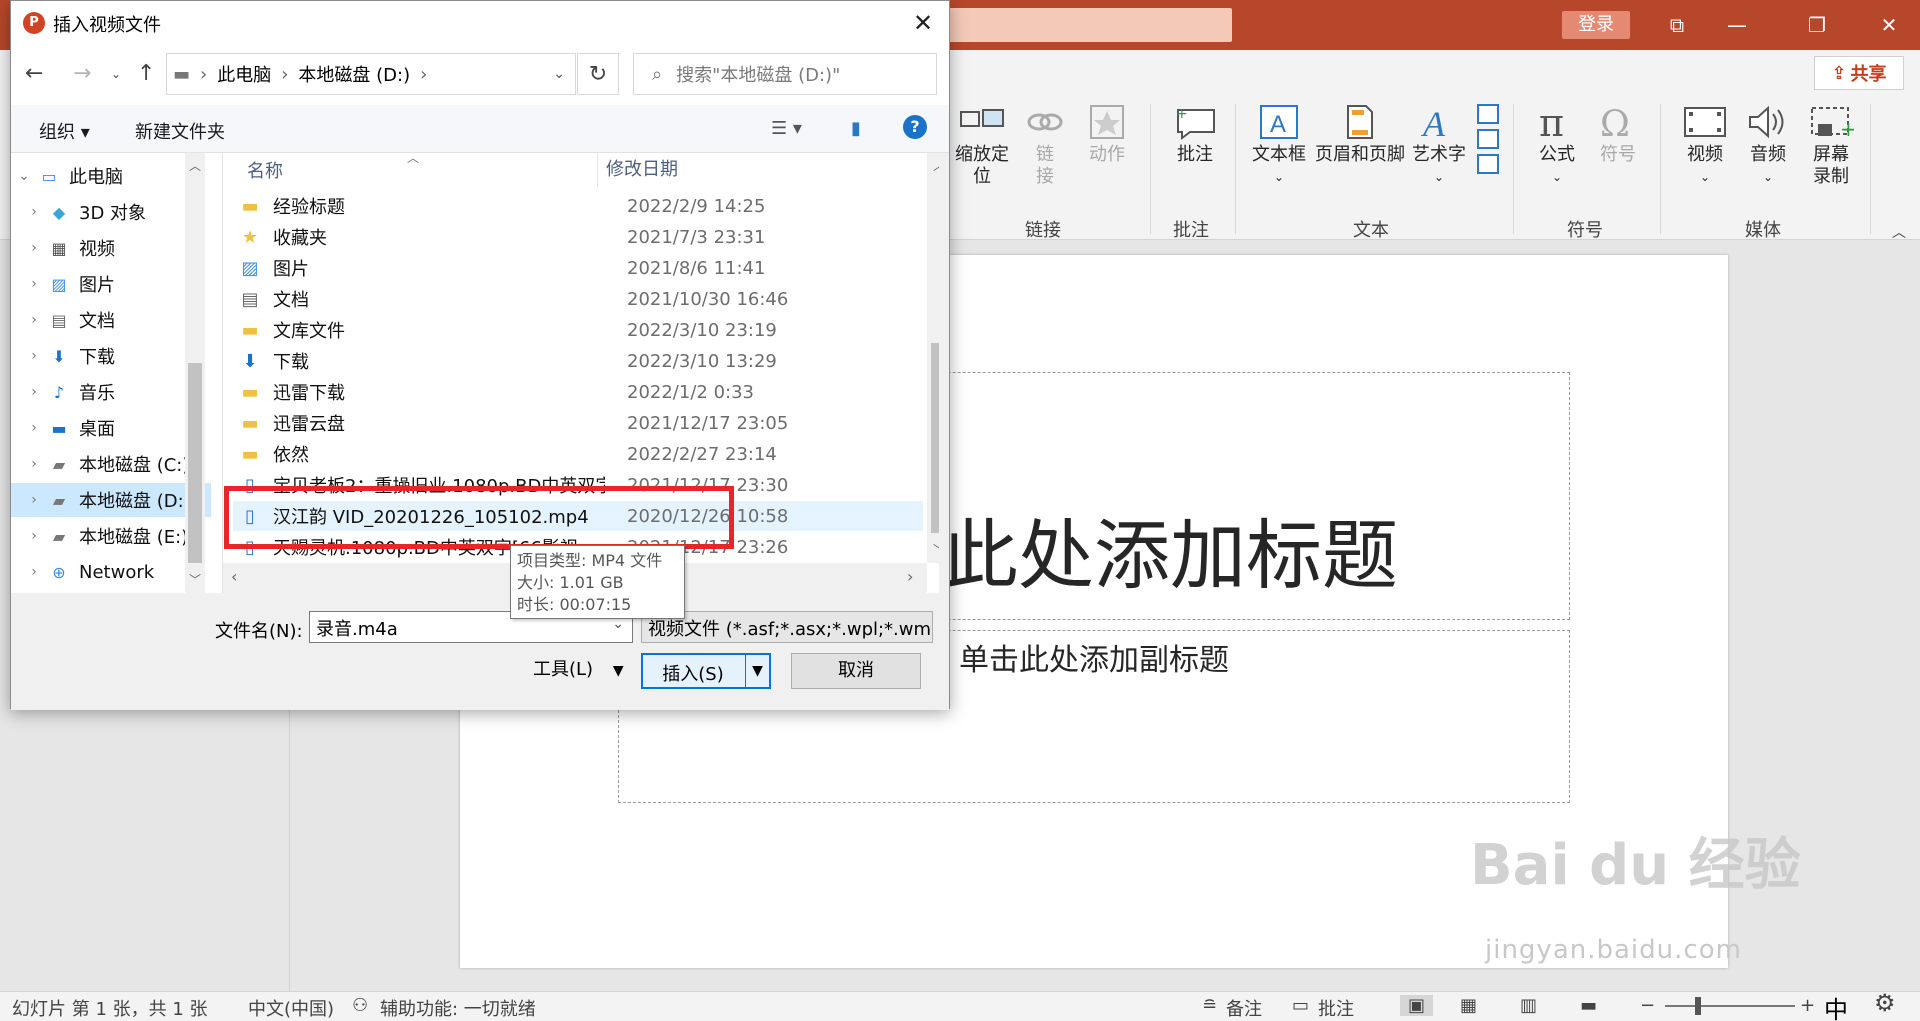 The image size is (1920, 1021). What do you see at coordinates (146, 73) in the screenshot?
I see `up-arrow-icon: ↑` at bounding box center [146, 73].